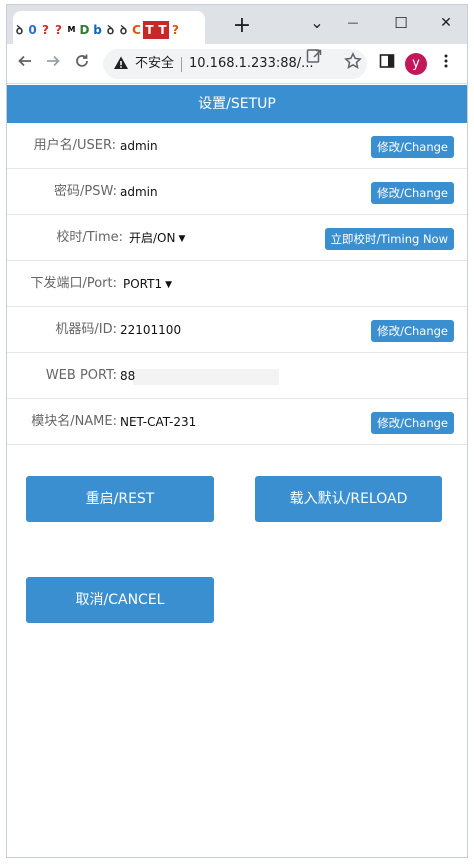  I want to click on favicon-2: 0, so click(32, 30).